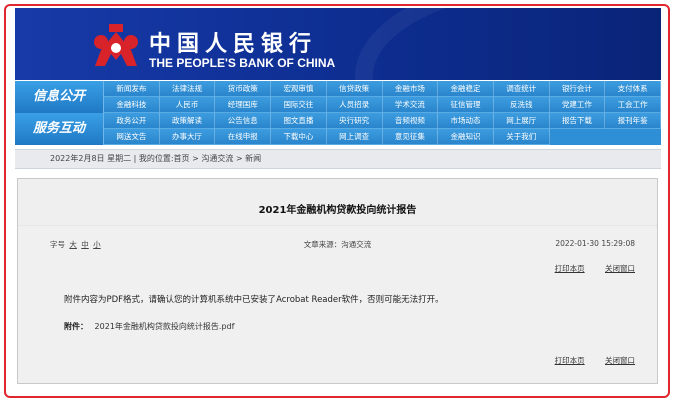 Image resolution: width=676 pixels, height=404 pixels. What do you see at coordinates (354, 137) in the screenshot?
I see `nav-item: 网上调查` at bounding box center [354, 137].